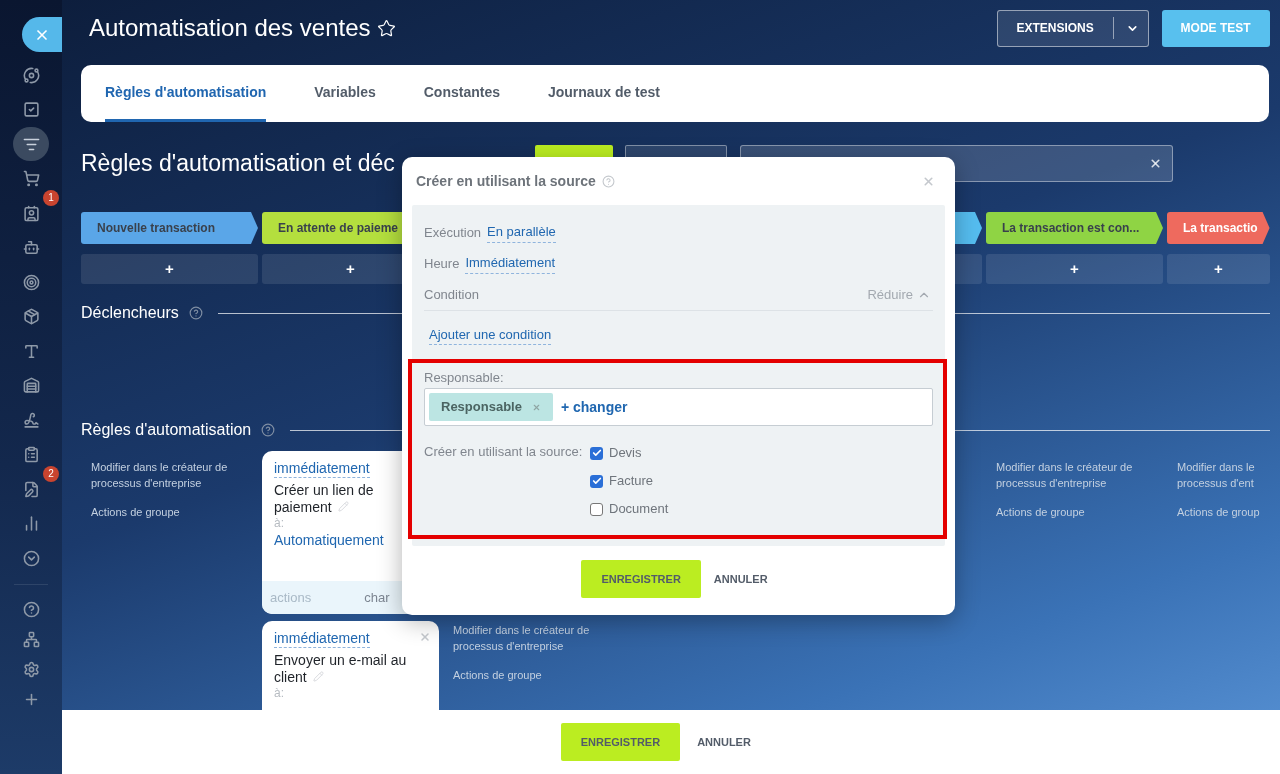 The height and width of the screenshot is (774, 1280). What do you see at coordinates (490, 335) in the screenshot?
I see `add-condition-link: Ajouter une condition` at bounding box center [490, 335].